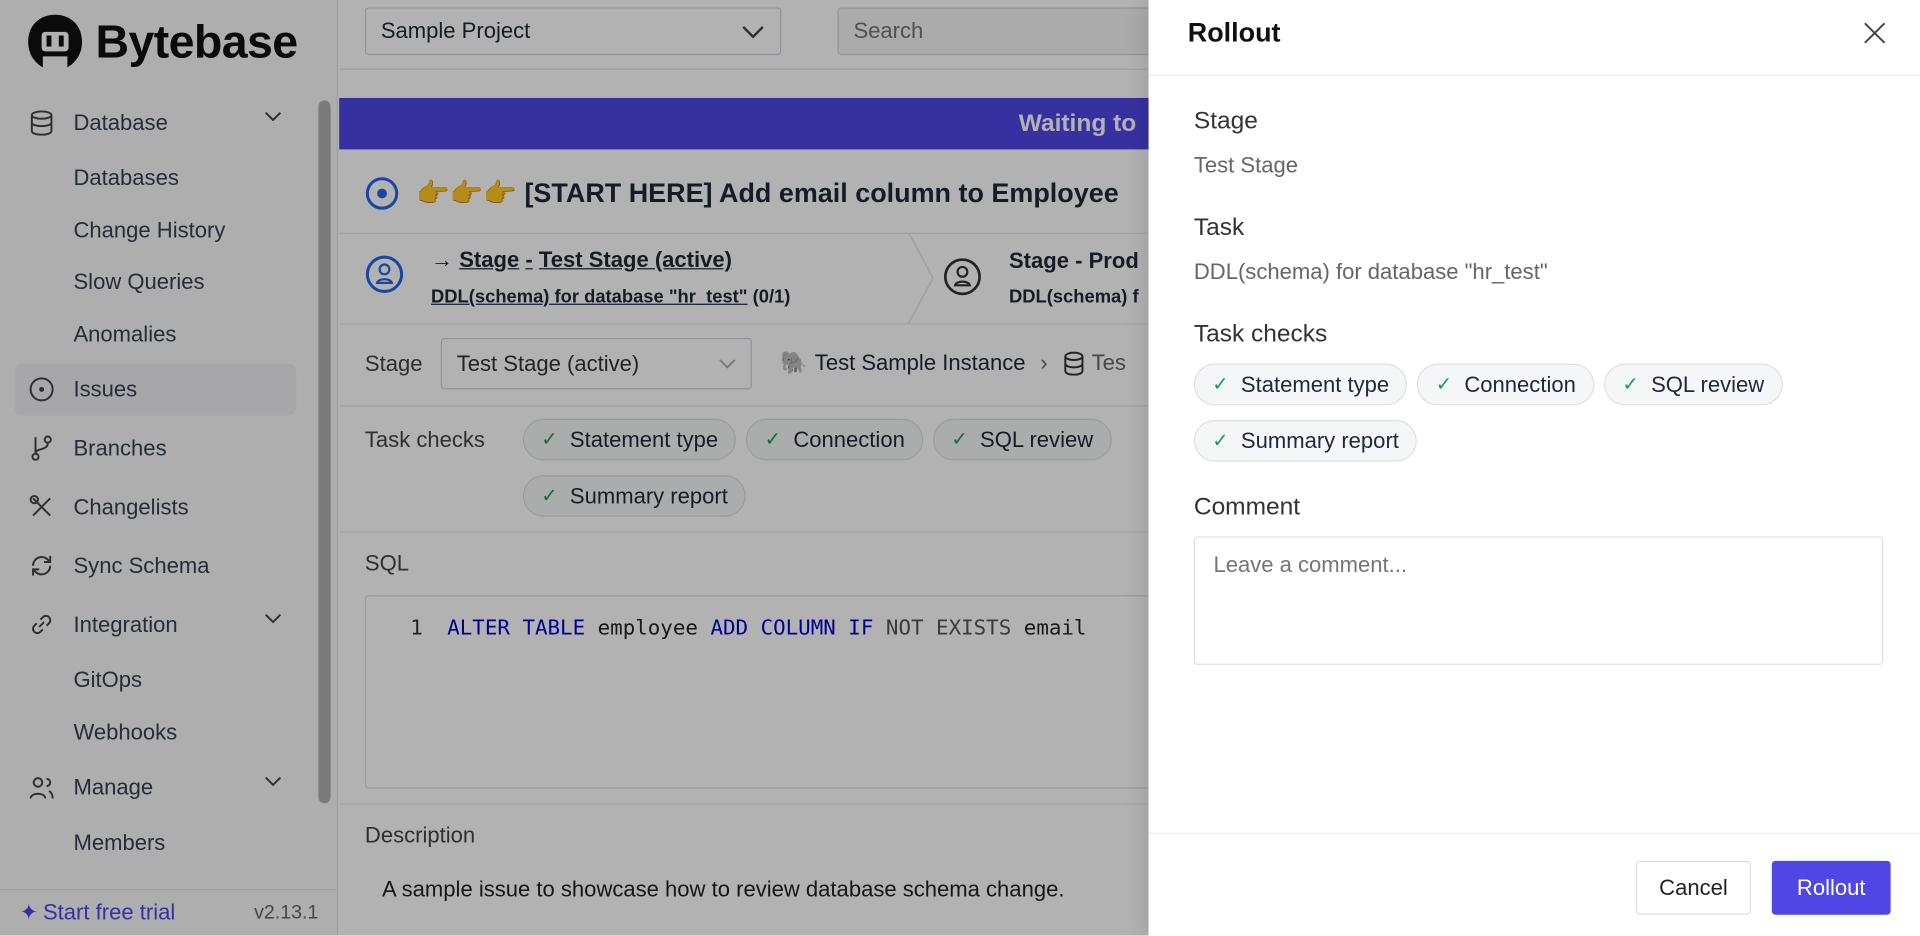 The width and height of the screenshot is (1920, 936). I want to click on drawer-task-value: DDL(schema) for database "hr_test", so click(1370, 272).